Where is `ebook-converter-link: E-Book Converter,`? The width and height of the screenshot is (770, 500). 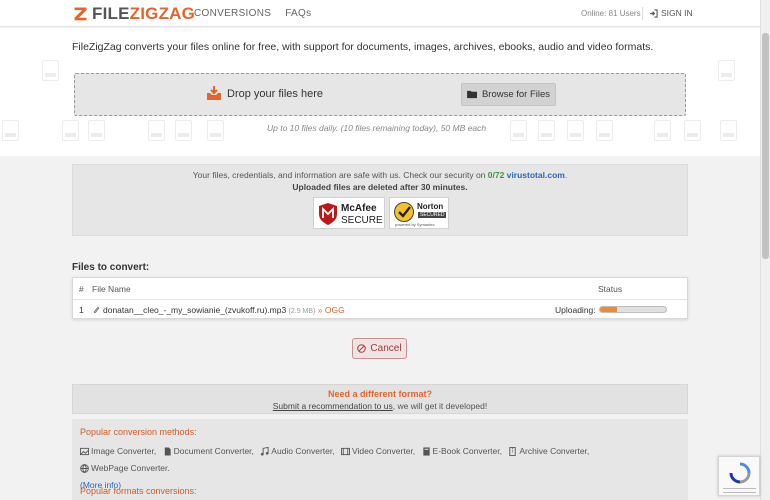
ebook-converter-link: E-Book Converter, is located at coordinates (462, 451).